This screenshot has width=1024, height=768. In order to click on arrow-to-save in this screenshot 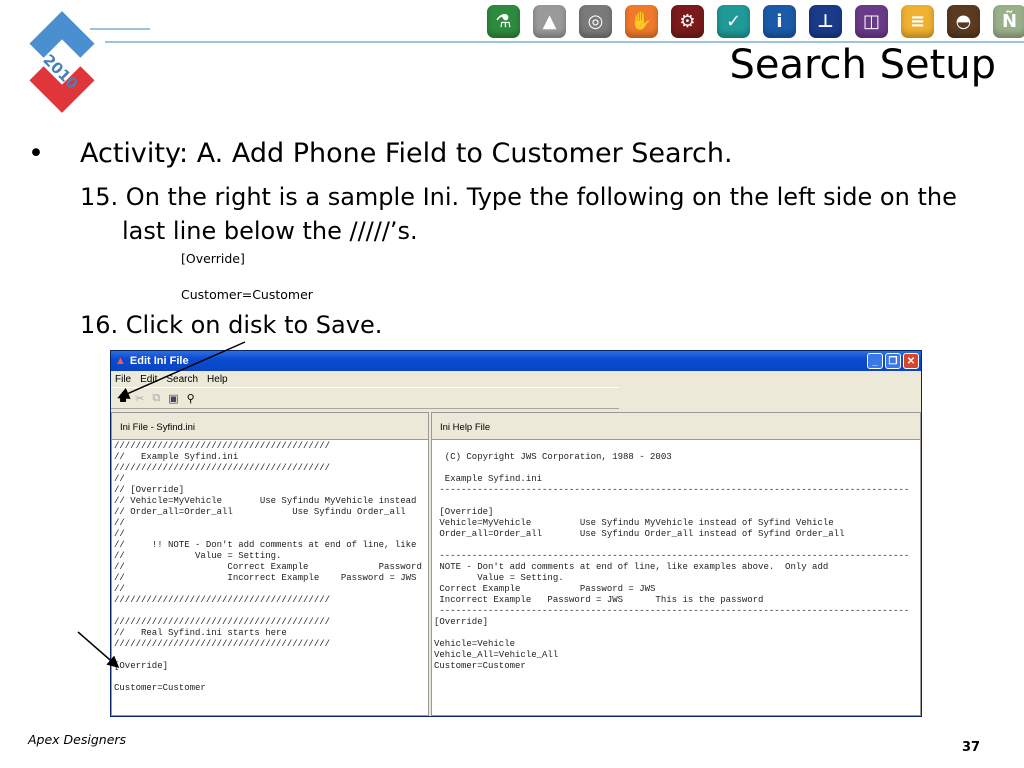, I will do `click(181, 370)`.